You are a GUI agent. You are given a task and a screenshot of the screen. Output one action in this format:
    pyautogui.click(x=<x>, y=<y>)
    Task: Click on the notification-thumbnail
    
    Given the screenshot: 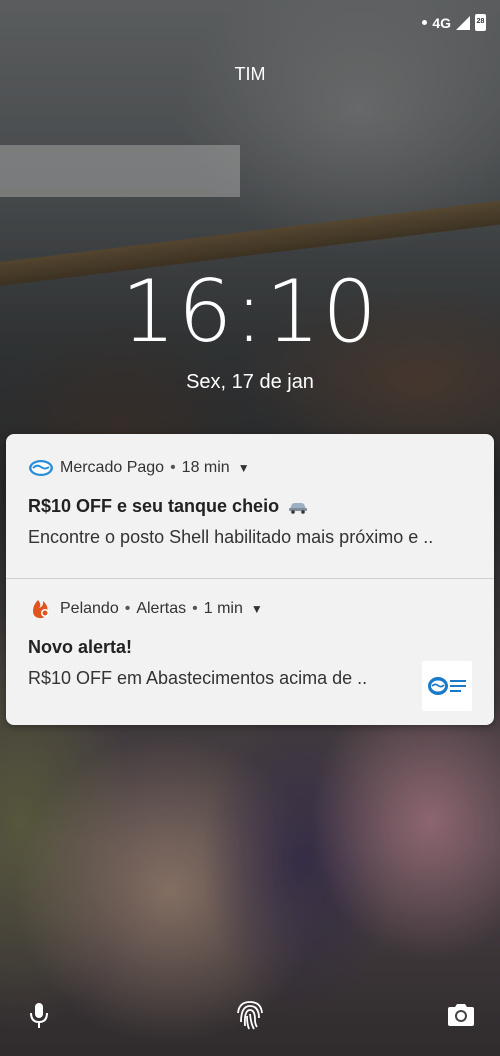 What is the action you would take?
    pyautogui.click(x=447, y=686)
    